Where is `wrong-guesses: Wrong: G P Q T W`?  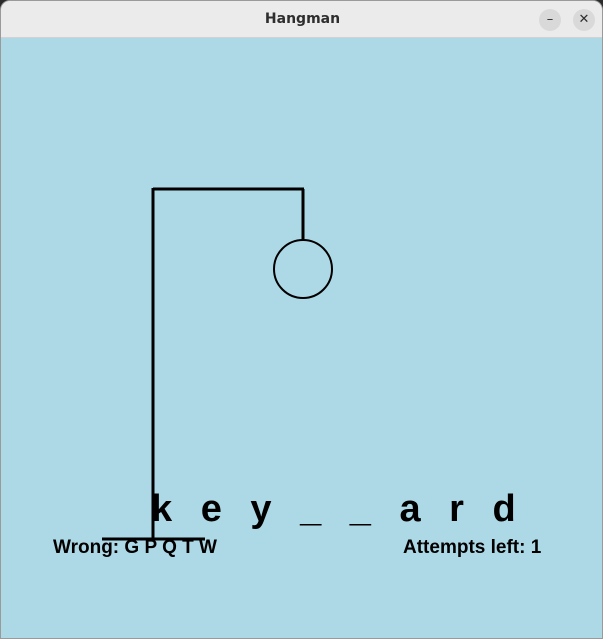
wrong-guesses: Wrong: G P Q T W is located at coordinates (135, 548).